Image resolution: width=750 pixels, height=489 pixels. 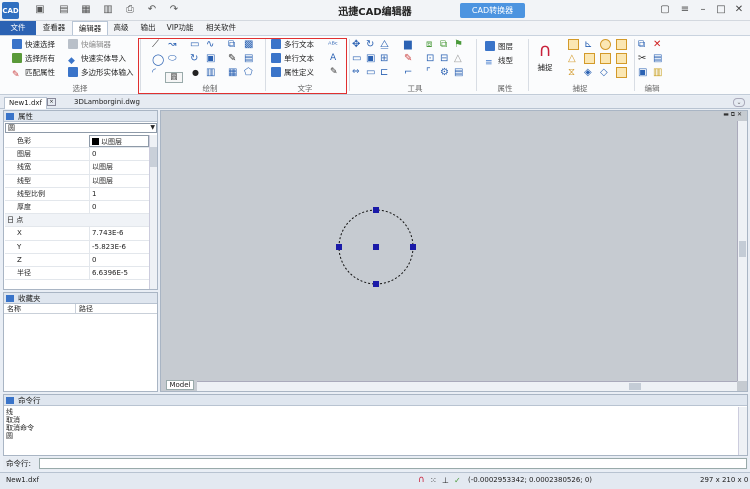 What do you see at coordinates (77, 168) in the screenshot?
I see `property-row: 线宽 以图层` at bounding box center [77, 168].